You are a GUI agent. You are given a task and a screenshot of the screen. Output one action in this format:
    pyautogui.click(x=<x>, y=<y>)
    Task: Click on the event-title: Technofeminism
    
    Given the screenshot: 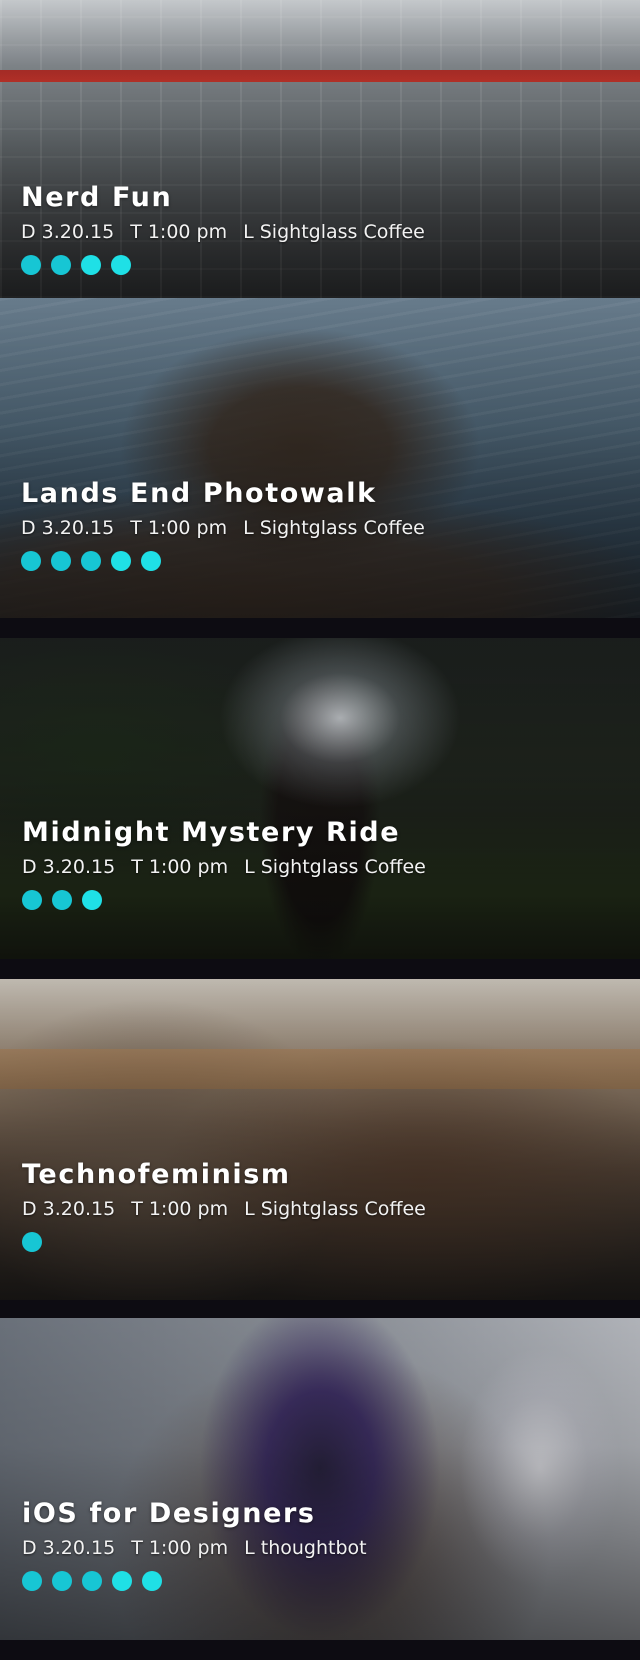 What is the action you would take?
    pyautogui.click(x=156, y=1174)
    